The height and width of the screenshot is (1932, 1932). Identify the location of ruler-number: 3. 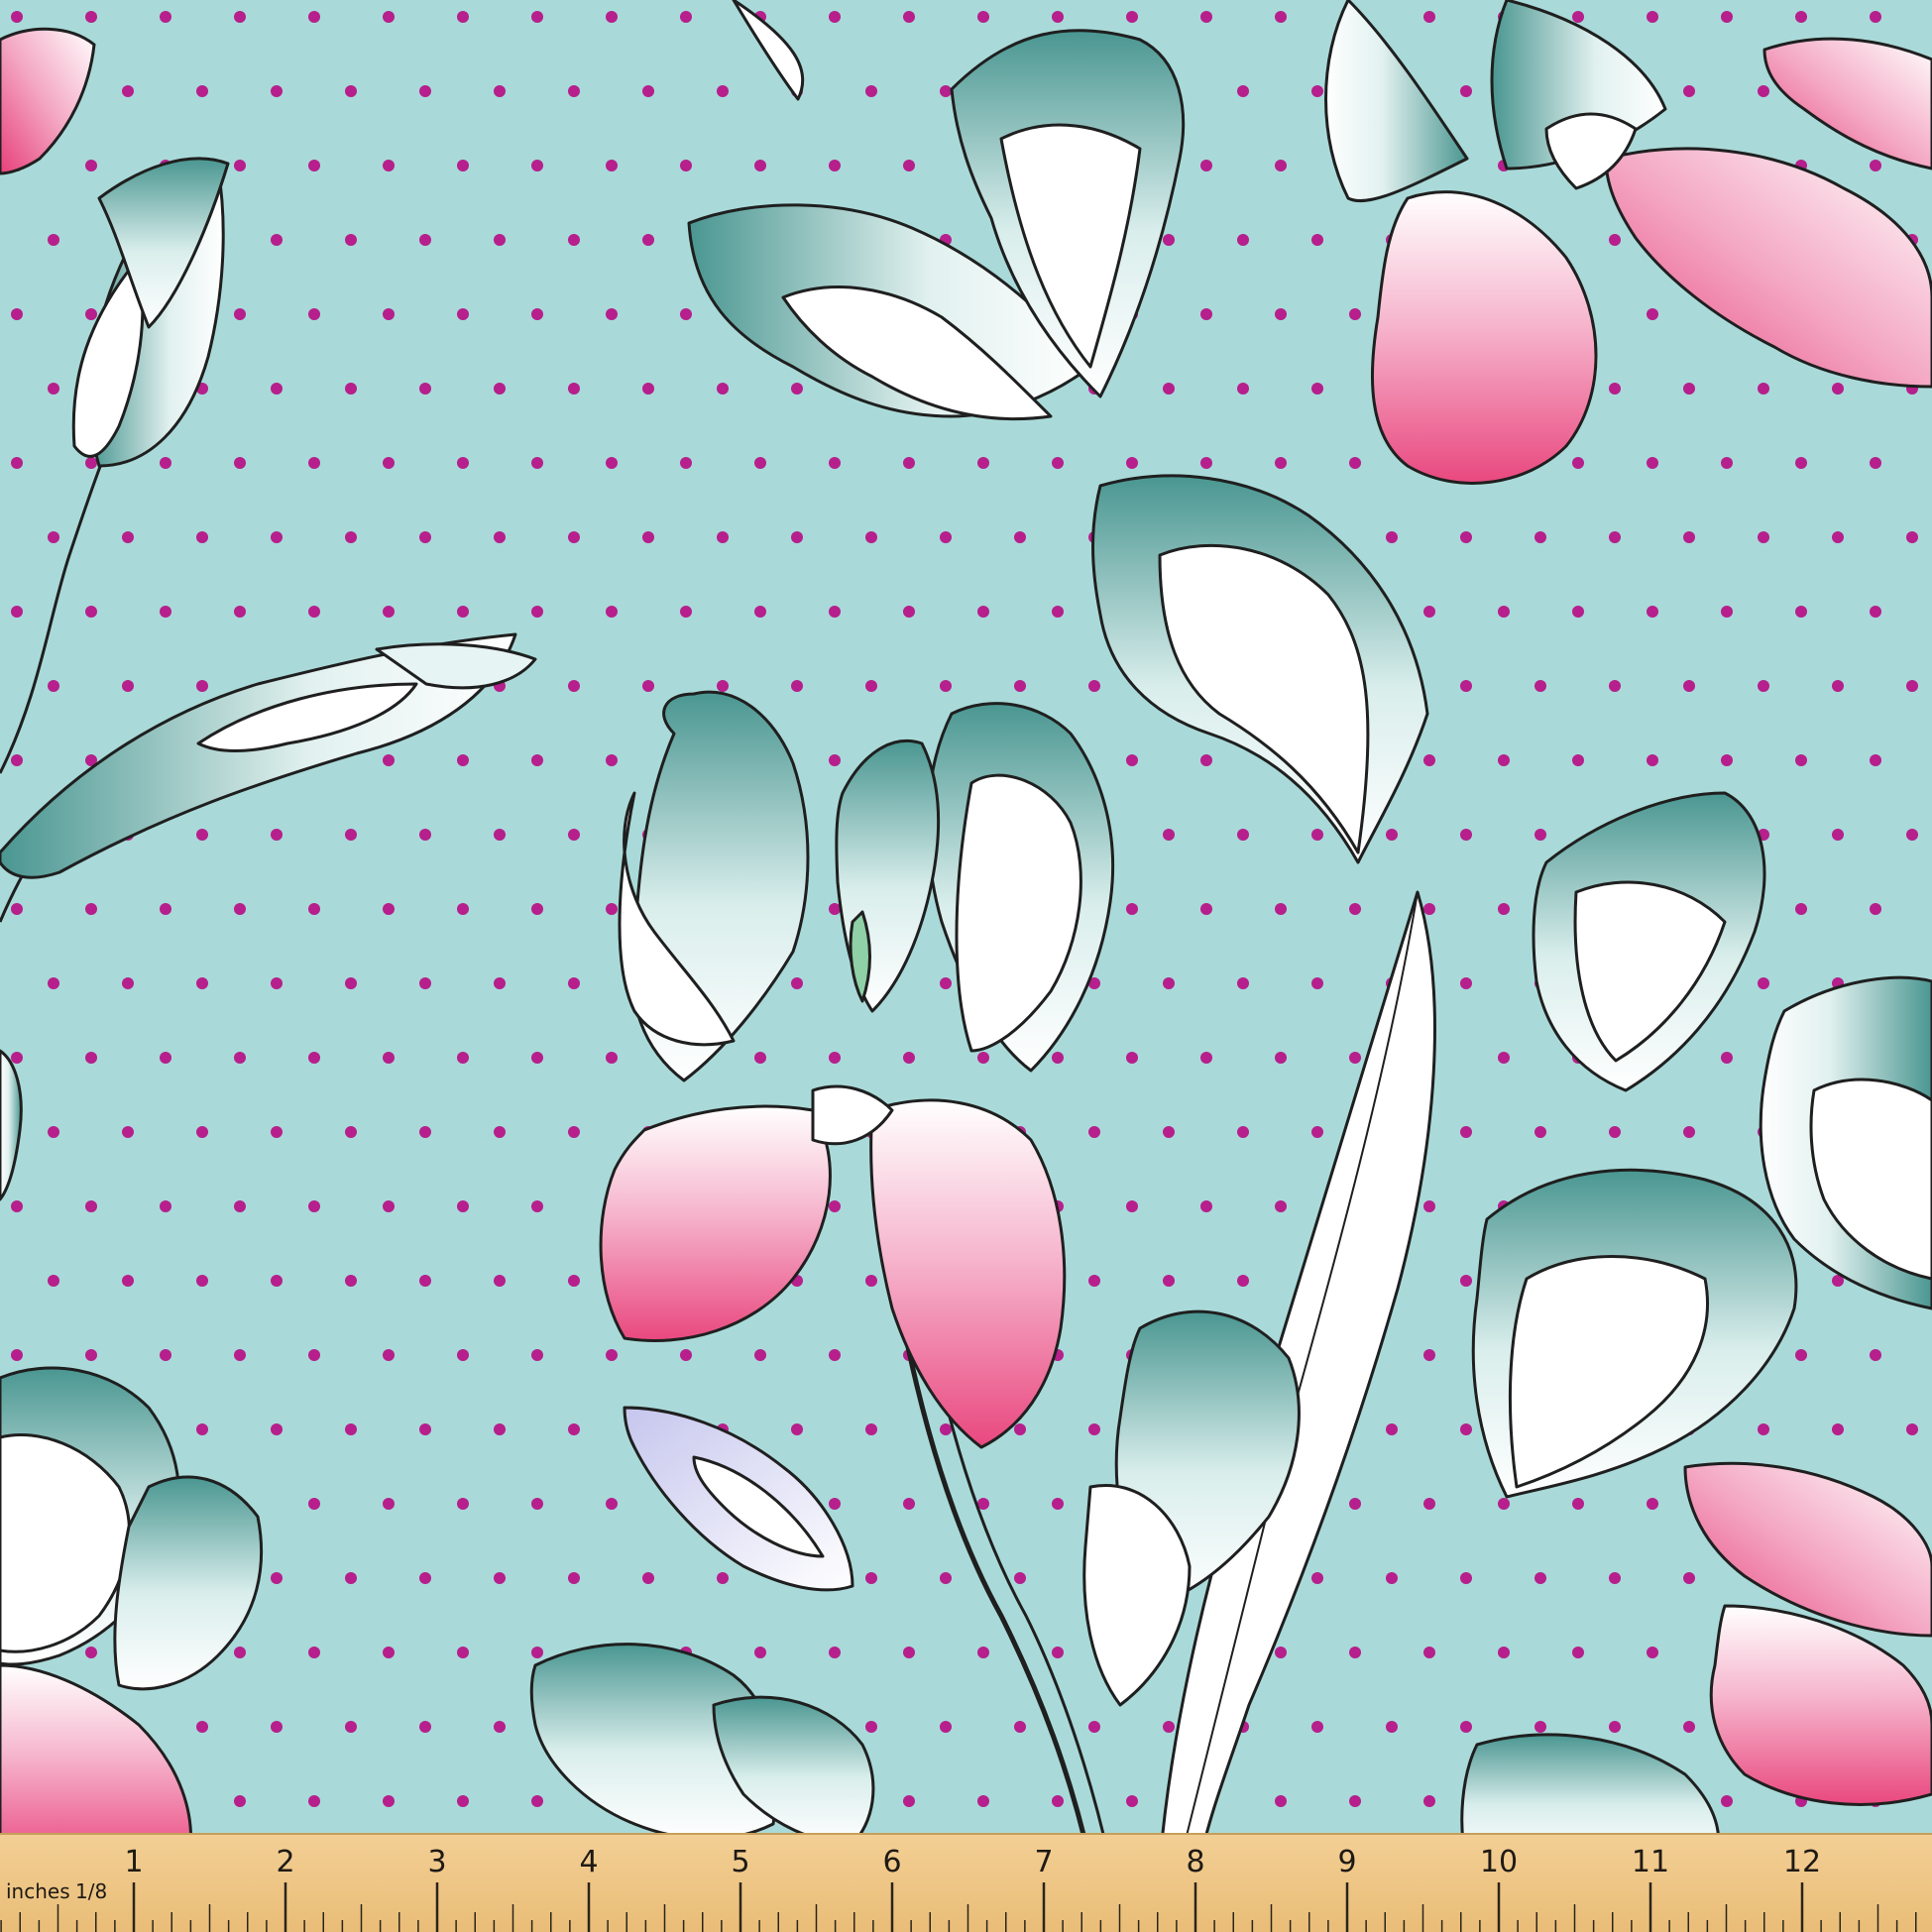
(436, 1862).